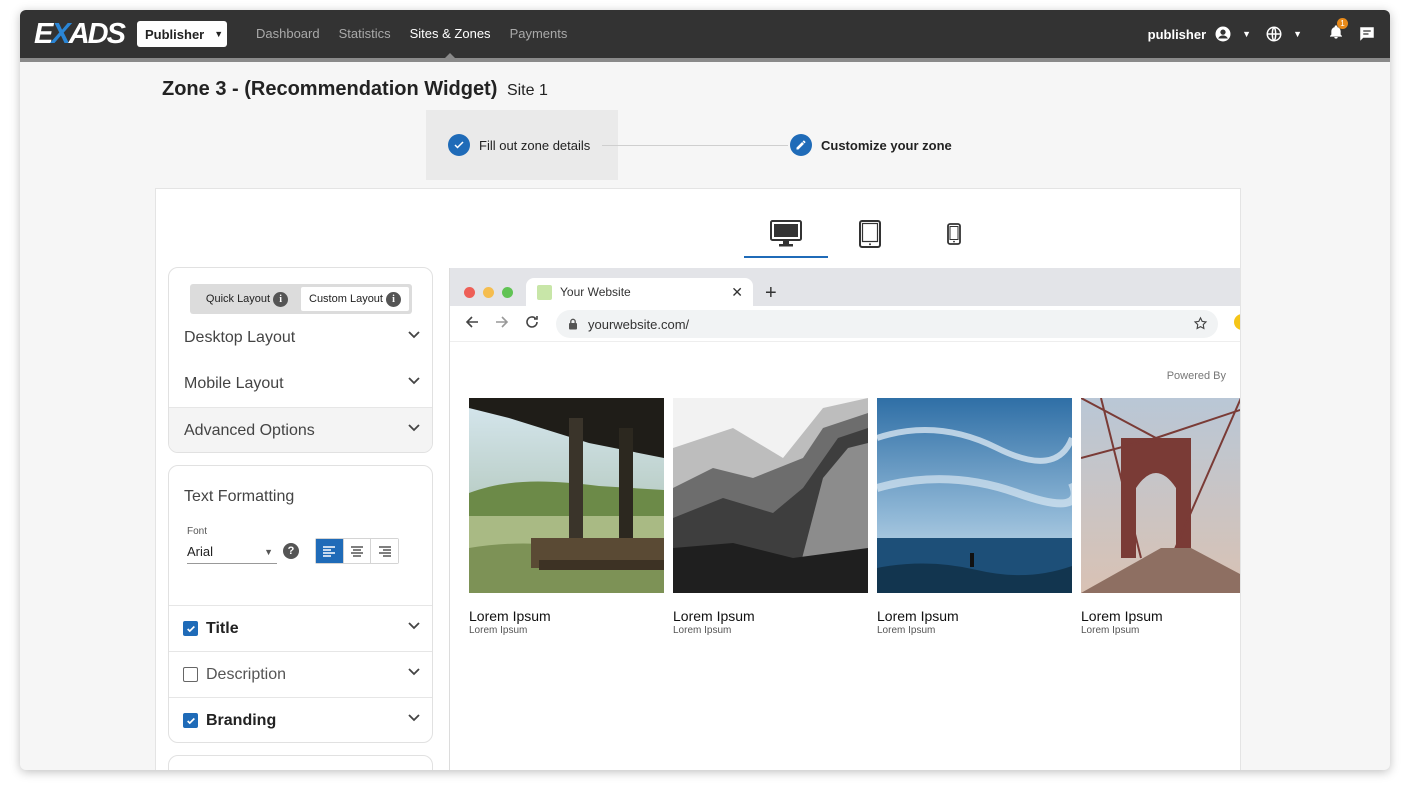  What do you see at coordinates (1297, 34) in the screenshot?
I see `language-caret-icon: ▼` at bounding box center [1297, 34].